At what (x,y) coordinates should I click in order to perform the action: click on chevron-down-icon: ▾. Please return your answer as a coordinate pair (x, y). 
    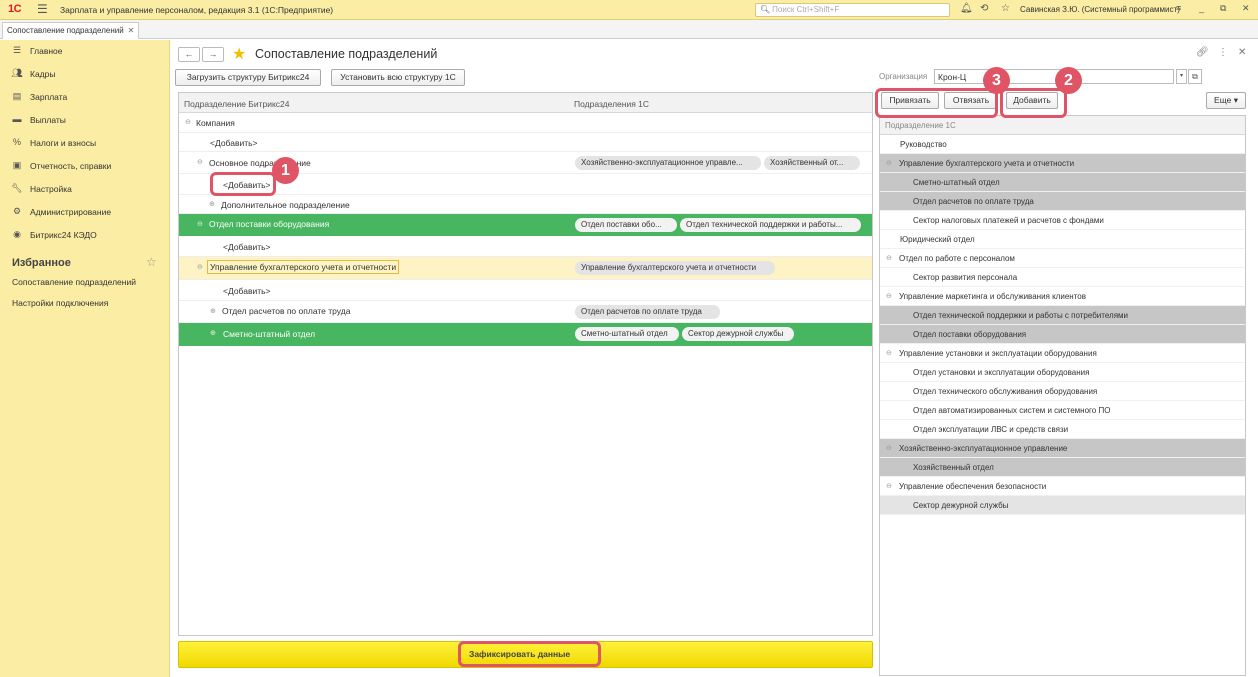
    Looking at the image, I should click on (1181, 76).